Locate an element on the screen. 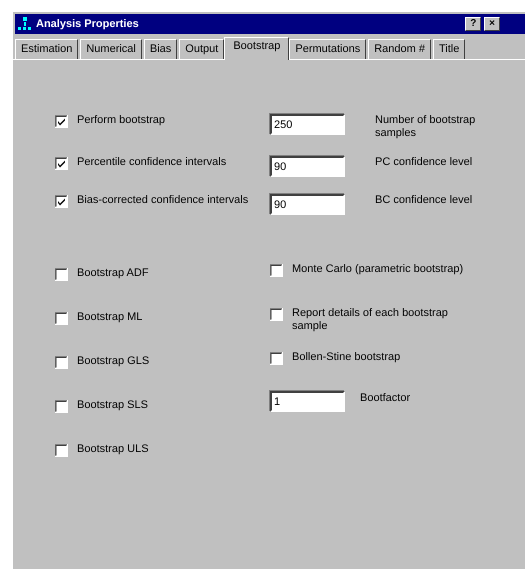  checkbox-label: Bootstrap ADF is located at coordinates (113, 273).